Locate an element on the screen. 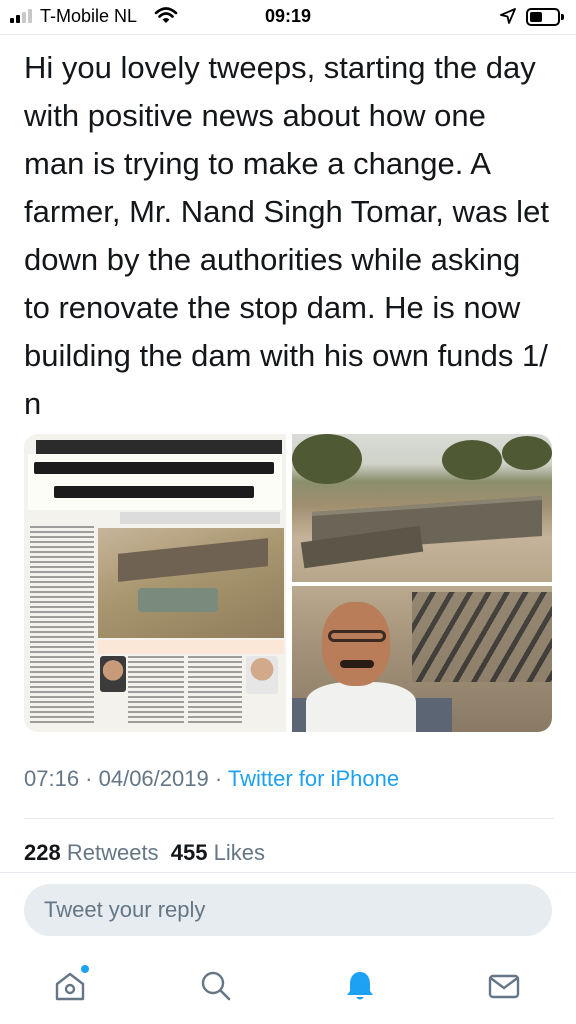 The image size is (576, 1024). tab-messages is located at coordinates (504, 986).